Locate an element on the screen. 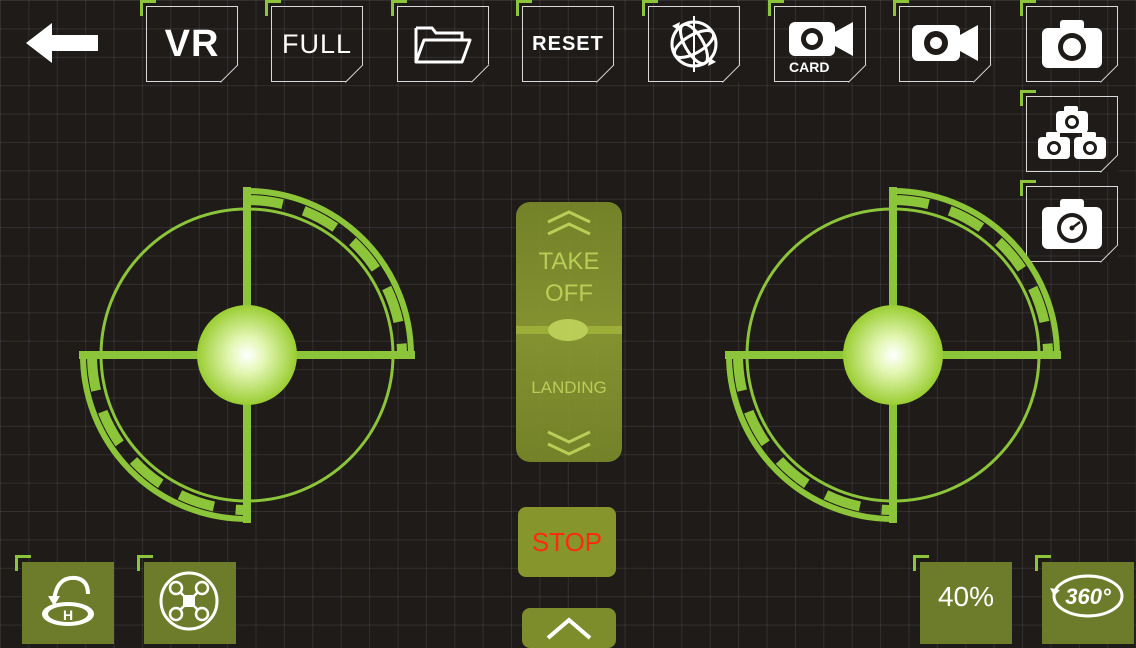  vr-label: VR is located at coordinates (192, 43).